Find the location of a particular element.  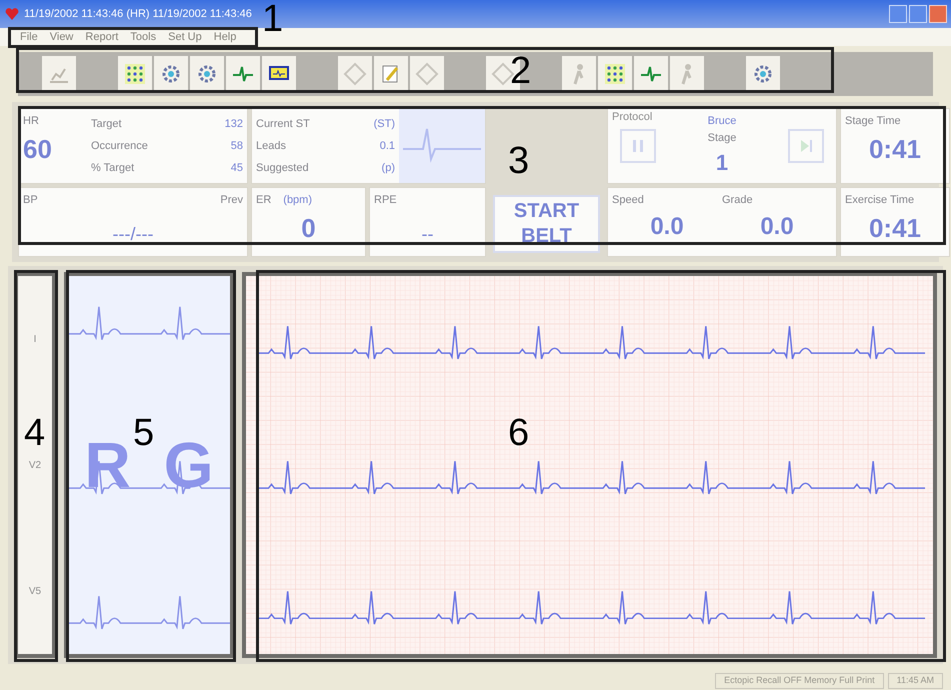

er-value: 0 is located at coordinates (308, 228).